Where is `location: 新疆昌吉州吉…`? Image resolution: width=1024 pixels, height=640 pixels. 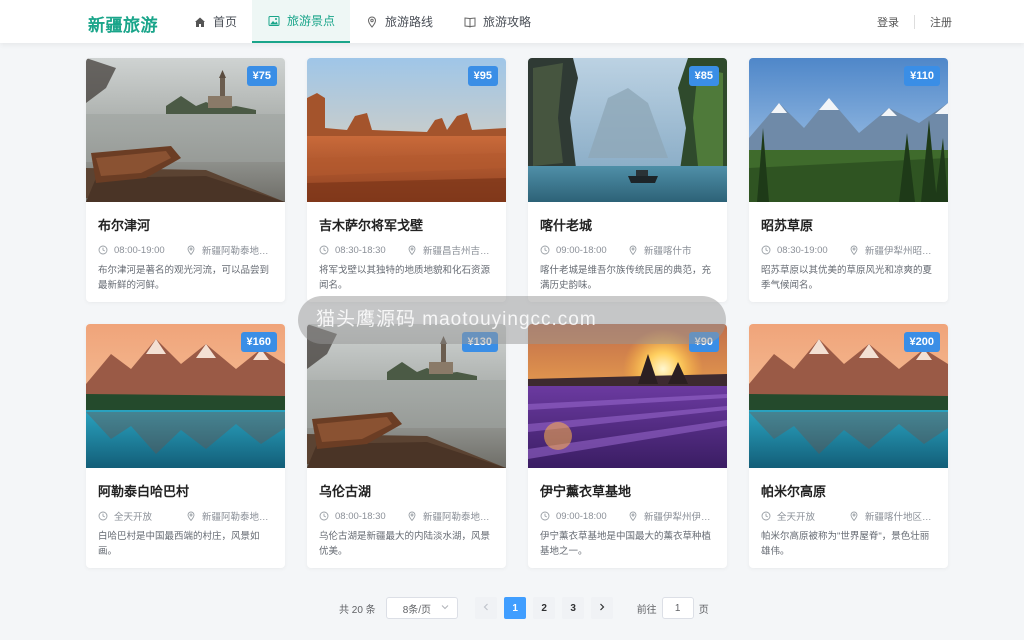
location: 新疆昌吉州吉… is located at coordinates (452, 250).